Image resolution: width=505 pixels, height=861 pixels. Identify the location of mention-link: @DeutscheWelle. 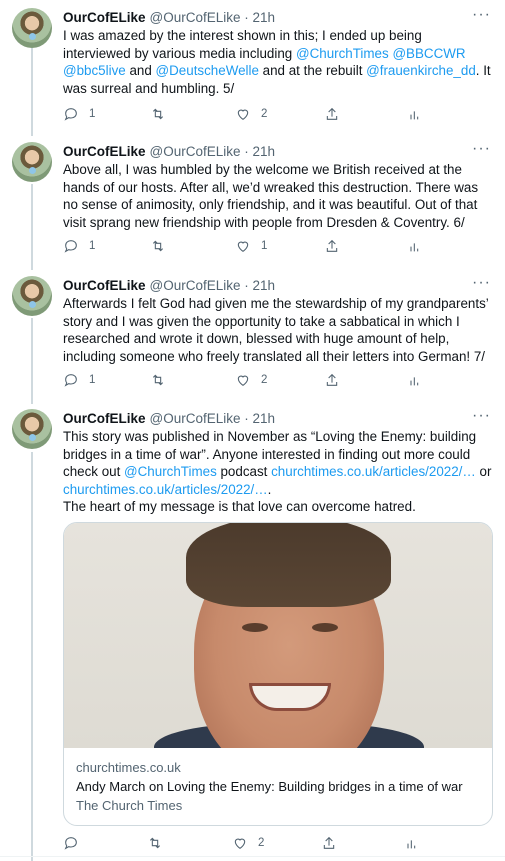
(207, 70).